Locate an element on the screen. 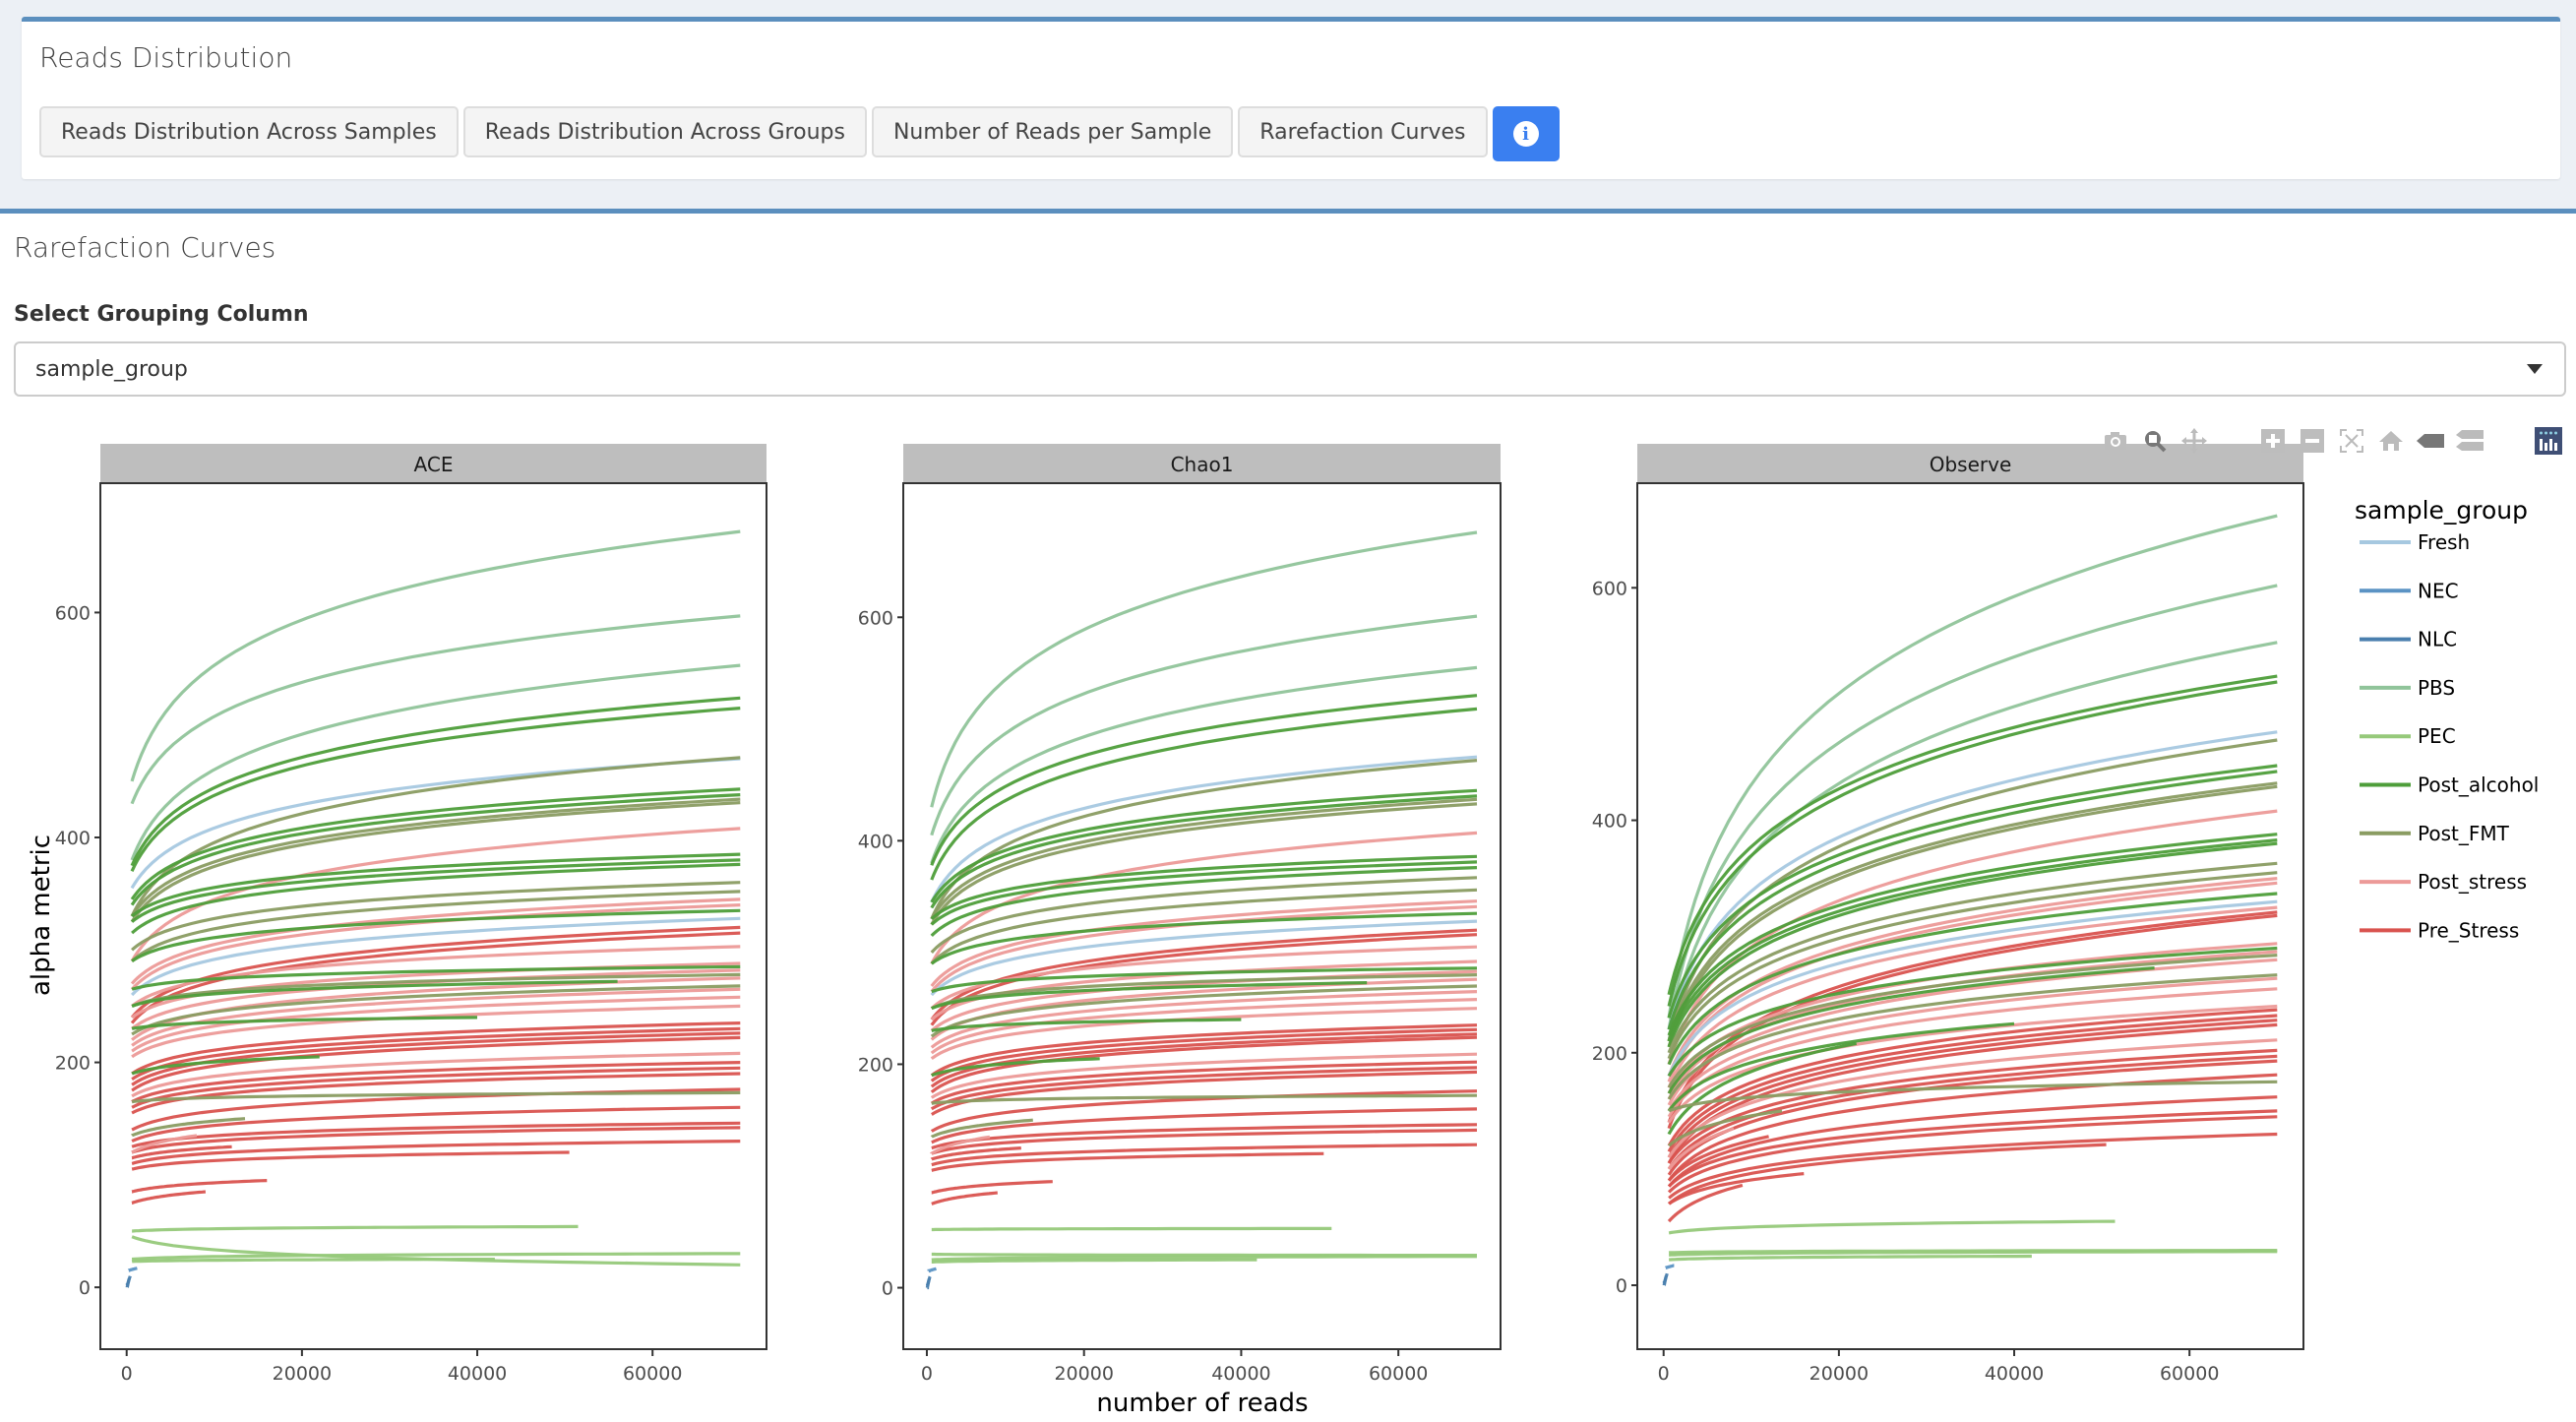  legend-label-post_fmt: Post_FMT is located at coordinates (2464, 833).